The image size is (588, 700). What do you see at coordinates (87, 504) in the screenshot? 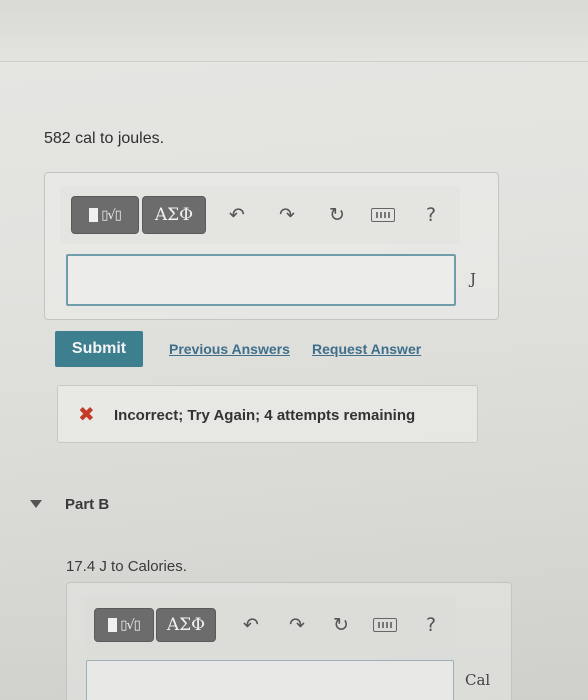
I see `part-b-title: Part B` at bounding box center [87, 504].